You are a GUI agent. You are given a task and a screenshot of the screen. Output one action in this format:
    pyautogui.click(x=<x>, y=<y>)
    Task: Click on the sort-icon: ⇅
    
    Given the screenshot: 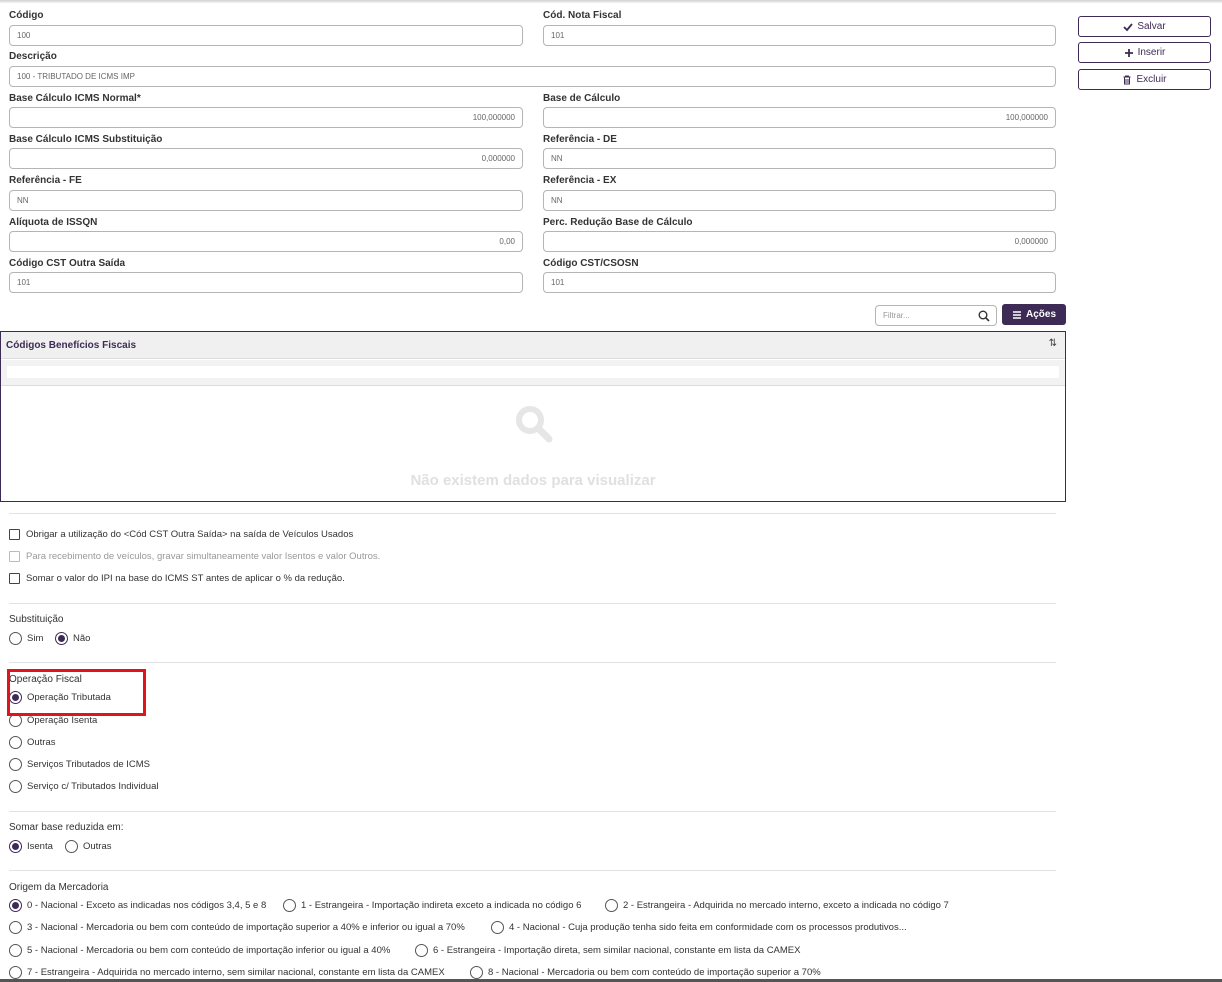 What is the action you would take?
    pyautogui.click(x=1053, y=343)
    